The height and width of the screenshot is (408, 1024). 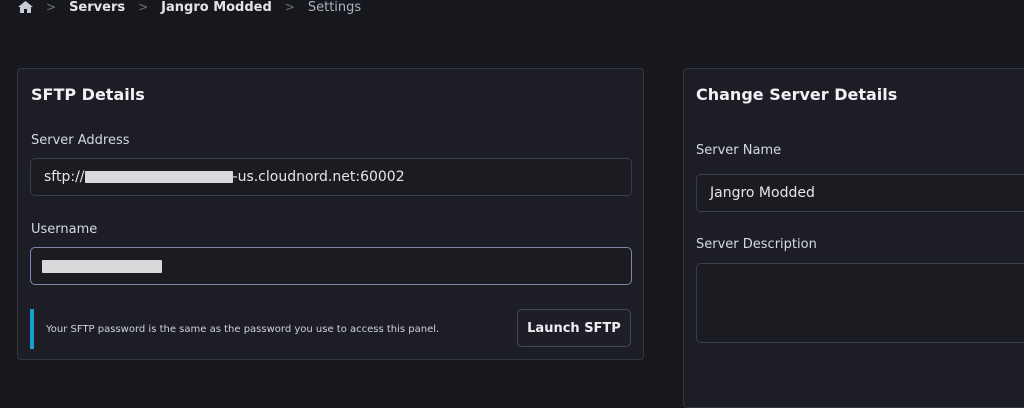 What do you see at coordinates (860, 303) in the screenshot?
I see `server-description-input` at bounding box center [860, 303].